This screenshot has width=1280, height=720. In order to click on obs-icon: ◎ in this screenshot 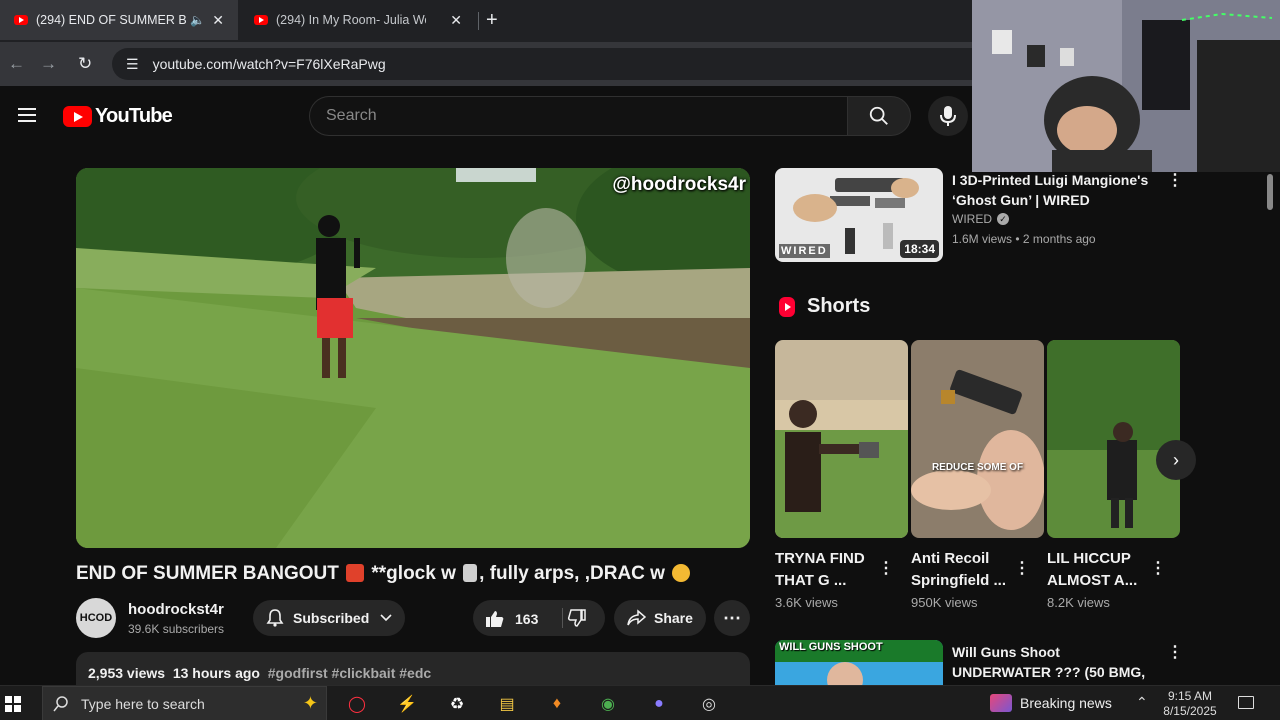, I will do `click(709, 704)`.